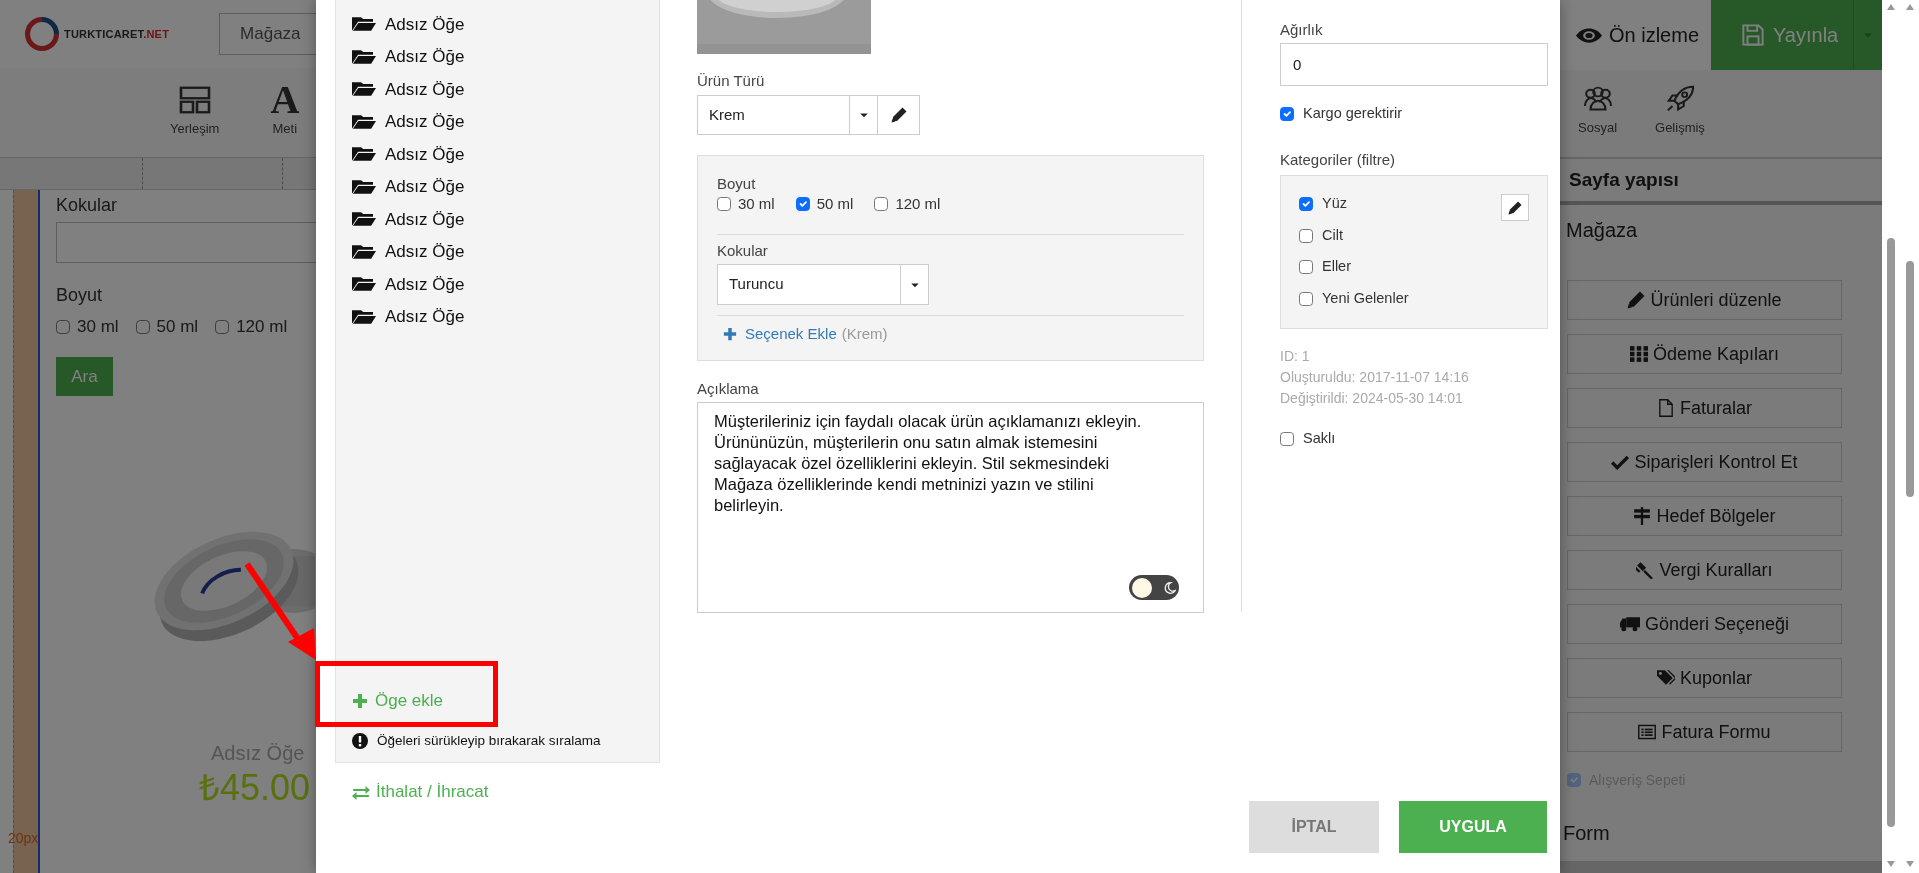 The image size is (1919, 873). What do you see at coordinates (1295, 356) in the screenshot?
I see `meta-text: ID: 1` at bounding box center [1295, 356].